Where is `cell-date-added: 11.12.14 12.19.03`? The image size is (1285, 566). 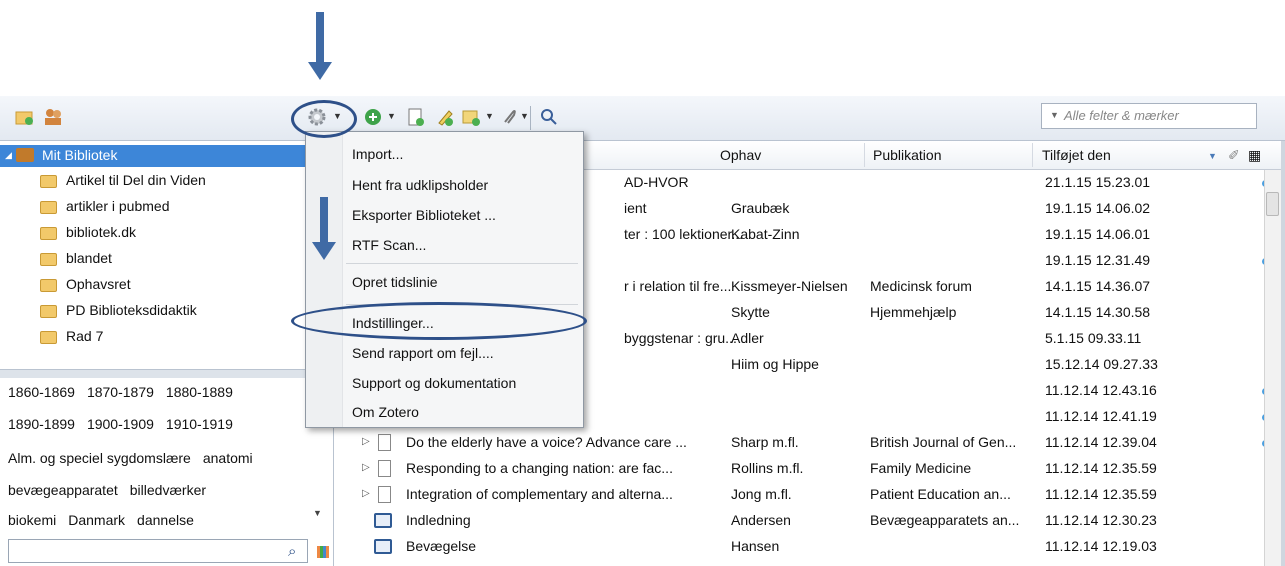 cell-date-added: 11.12.14 12.19.03 is located at coordinates (1101, 546).